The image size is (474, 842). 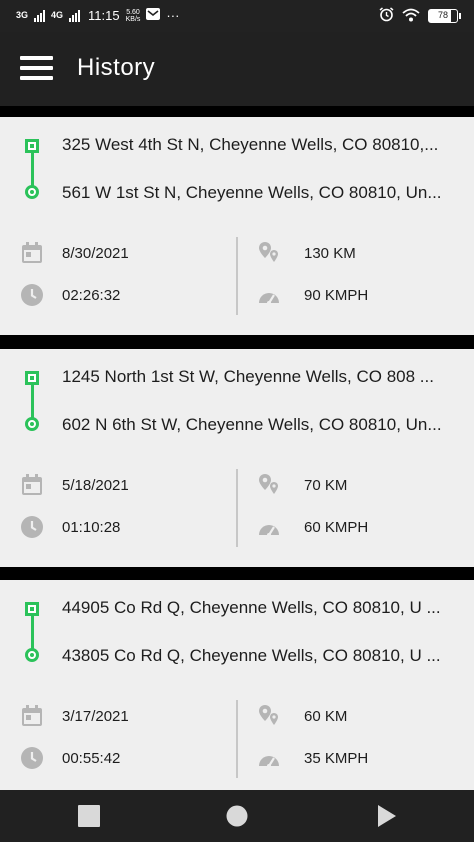 What do you see at coordinates (91, 758) in the screenshot?
I see `trip-duration: 00:55:42` at bounding box center [91, 758].